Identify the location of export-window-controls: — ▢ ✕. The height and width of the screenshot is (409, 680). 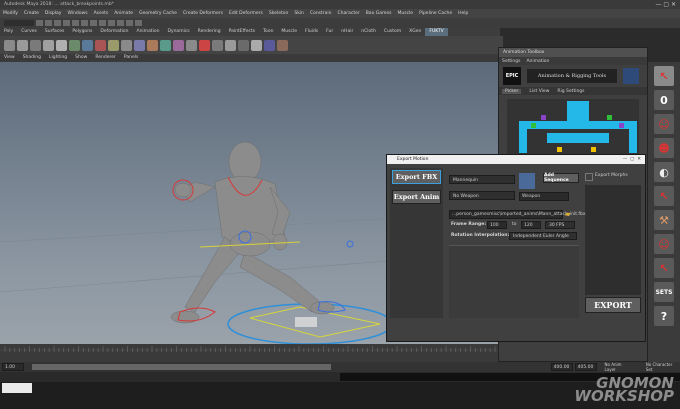
(632, 159).